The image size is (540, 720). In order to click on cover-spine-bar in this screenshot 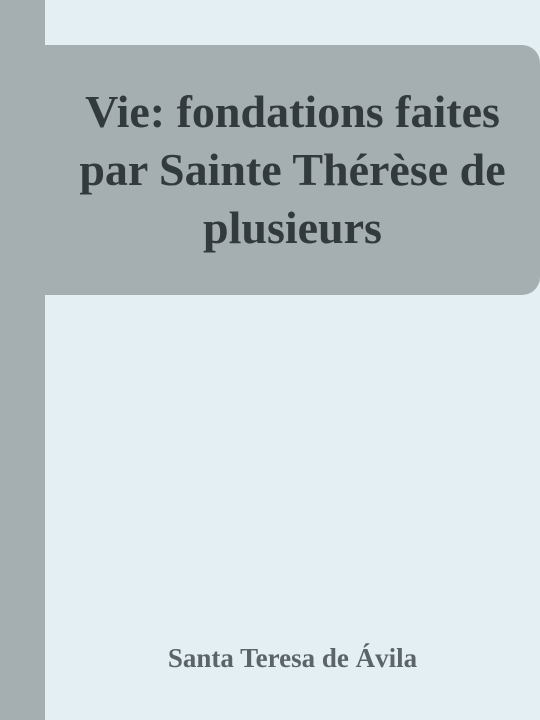, I will do `click(22, 360)`.